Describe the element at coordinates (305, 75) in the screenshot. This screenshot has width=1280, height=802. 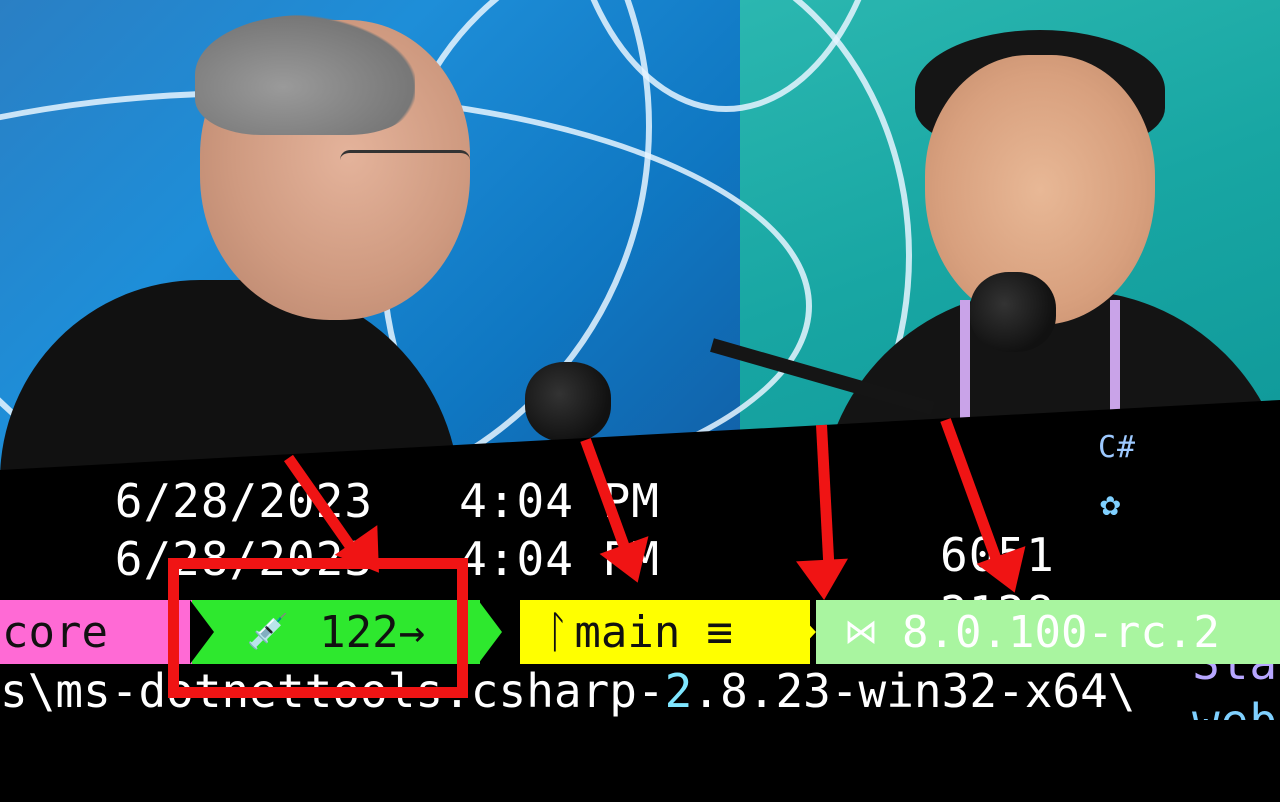
I see `left-person-hair` at that location.